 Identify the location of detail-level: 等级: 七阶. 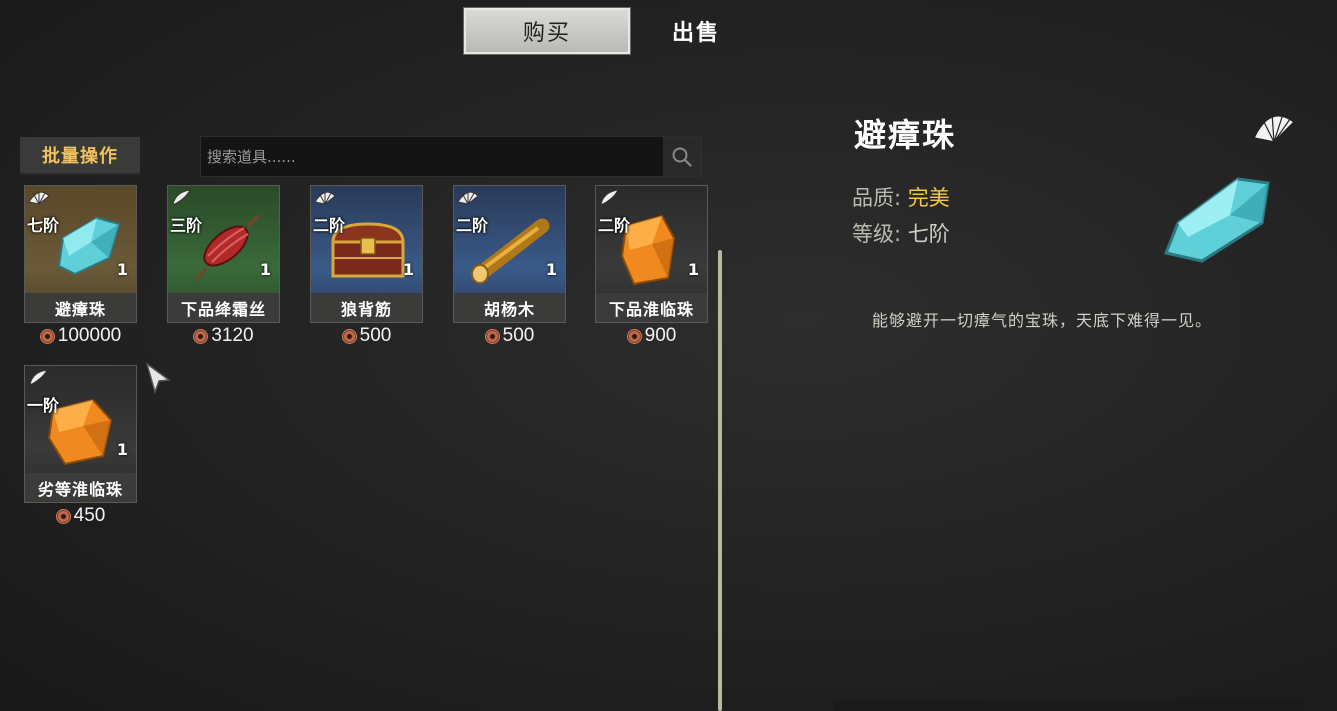
(901, 233).